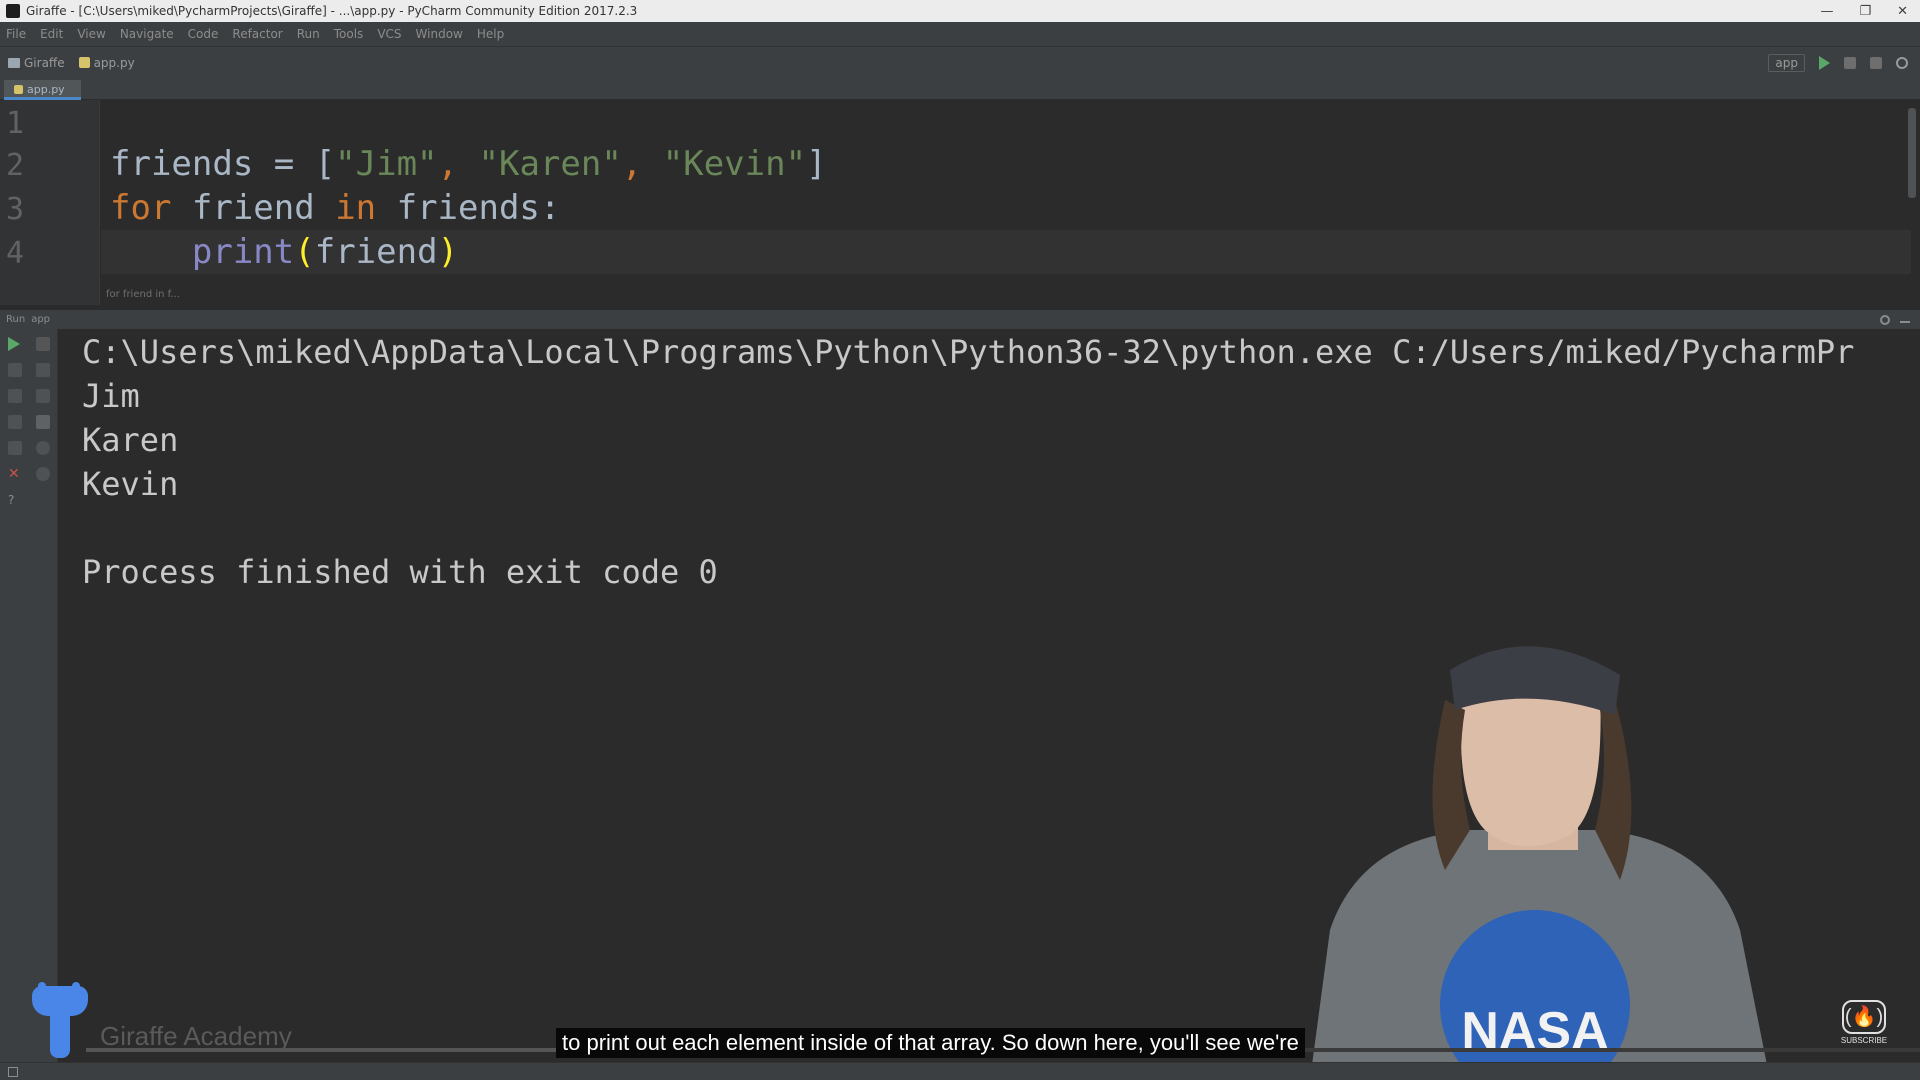 The image size is (1920, 1080). What do you see at coordinates (1905, 321) in the screenshot?
I see `hide-panel-icon` at bounding box center [1905, 321].